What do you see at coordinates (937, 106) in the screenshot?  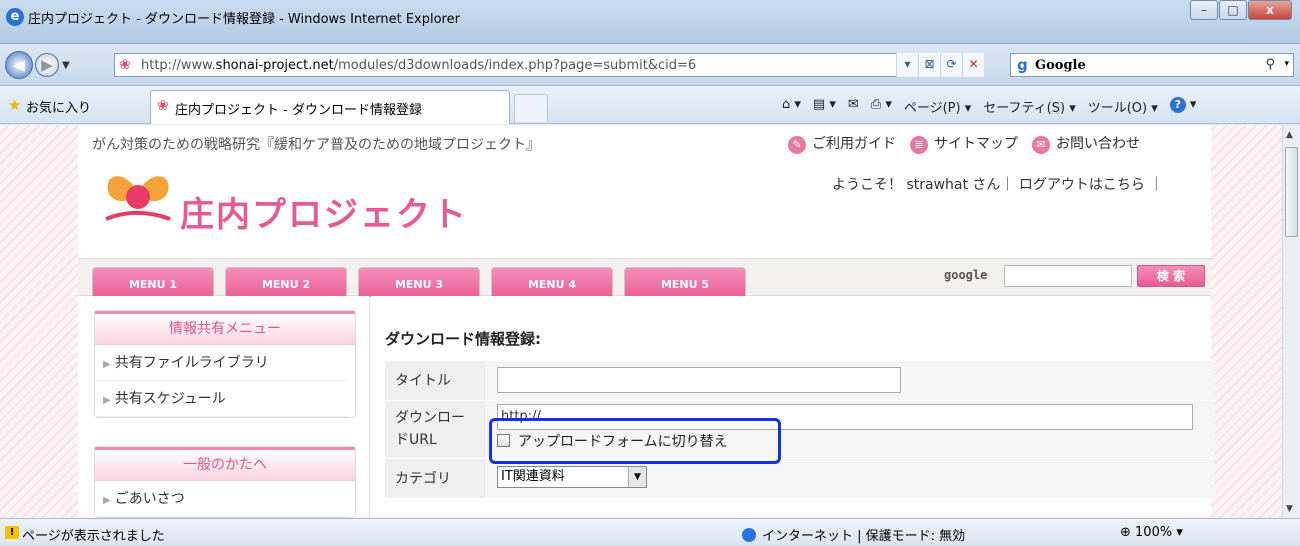 I see `page-menu: ページ(P) ▾` at bounding box center [937, 106].